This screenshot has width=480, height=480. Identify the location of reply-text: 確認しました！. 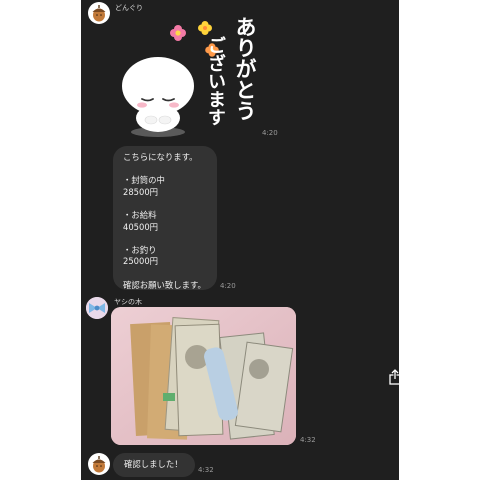
(153, 464).